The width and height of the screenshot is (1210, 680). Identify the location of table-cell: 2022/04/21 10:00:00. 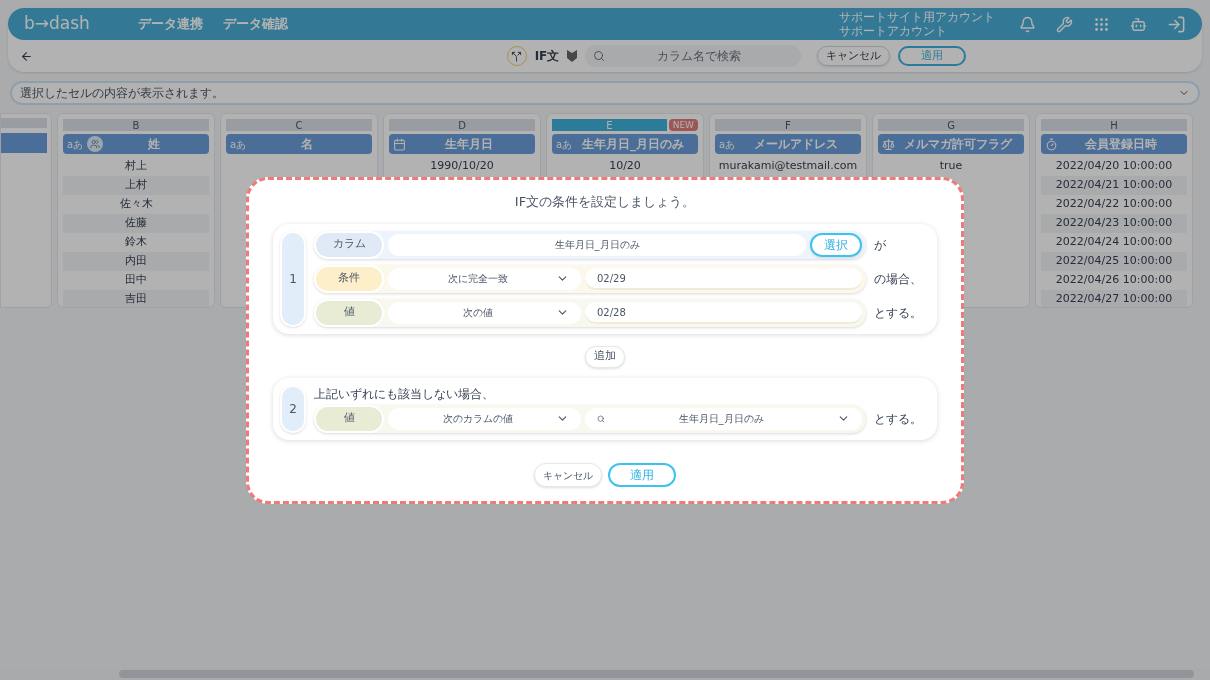
(1114, 185).